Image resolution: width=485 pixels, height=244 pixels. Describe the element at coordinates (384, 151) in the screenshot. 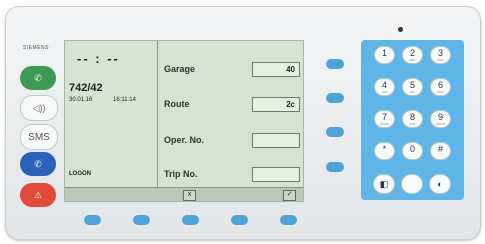

I see `key-star: *` at that location.